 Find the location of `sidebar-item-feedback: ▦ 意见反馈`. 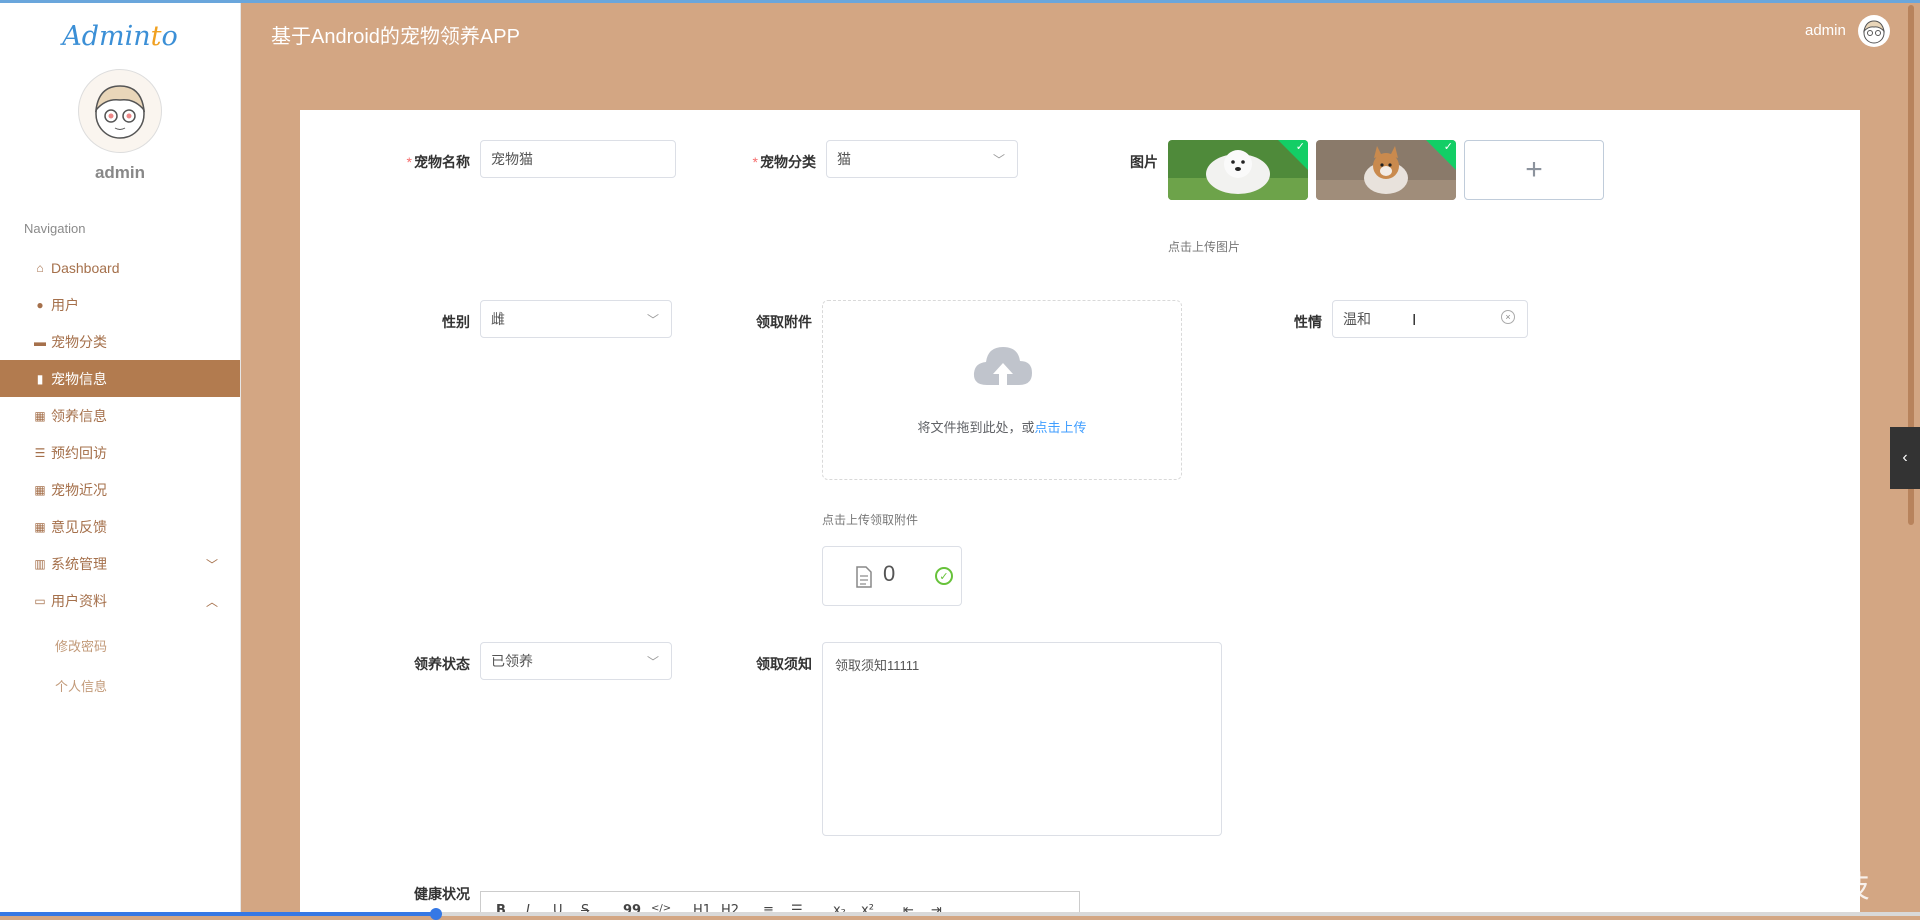

sidebar-item-feedback: ▦ 意见反馈 is located at coordinates (120, 526).